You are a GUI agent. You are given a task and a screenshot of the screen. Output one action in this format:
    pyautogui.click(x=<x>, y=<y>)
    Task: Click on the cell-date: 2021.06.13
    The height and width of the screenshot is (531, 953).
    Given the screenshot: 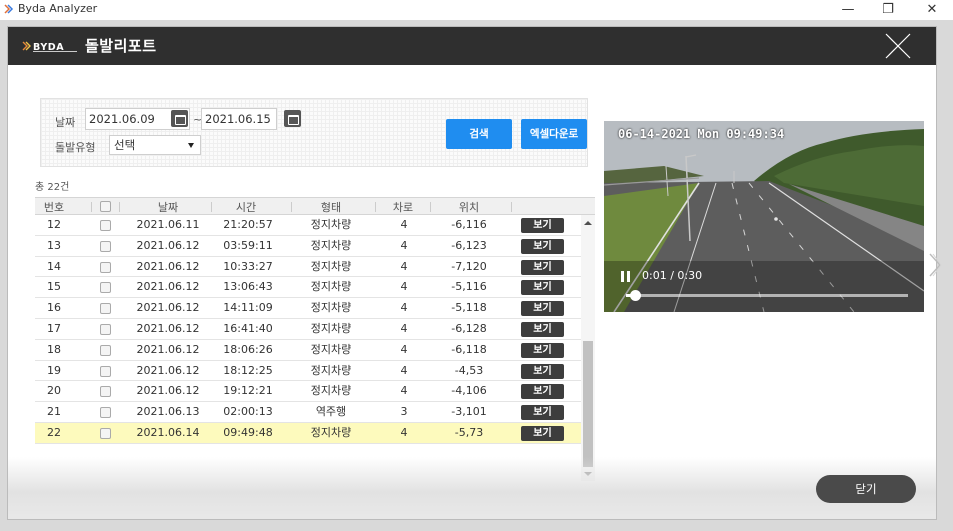 What is the action you would take?
    pyautogui.click(x=168, y=412)
    